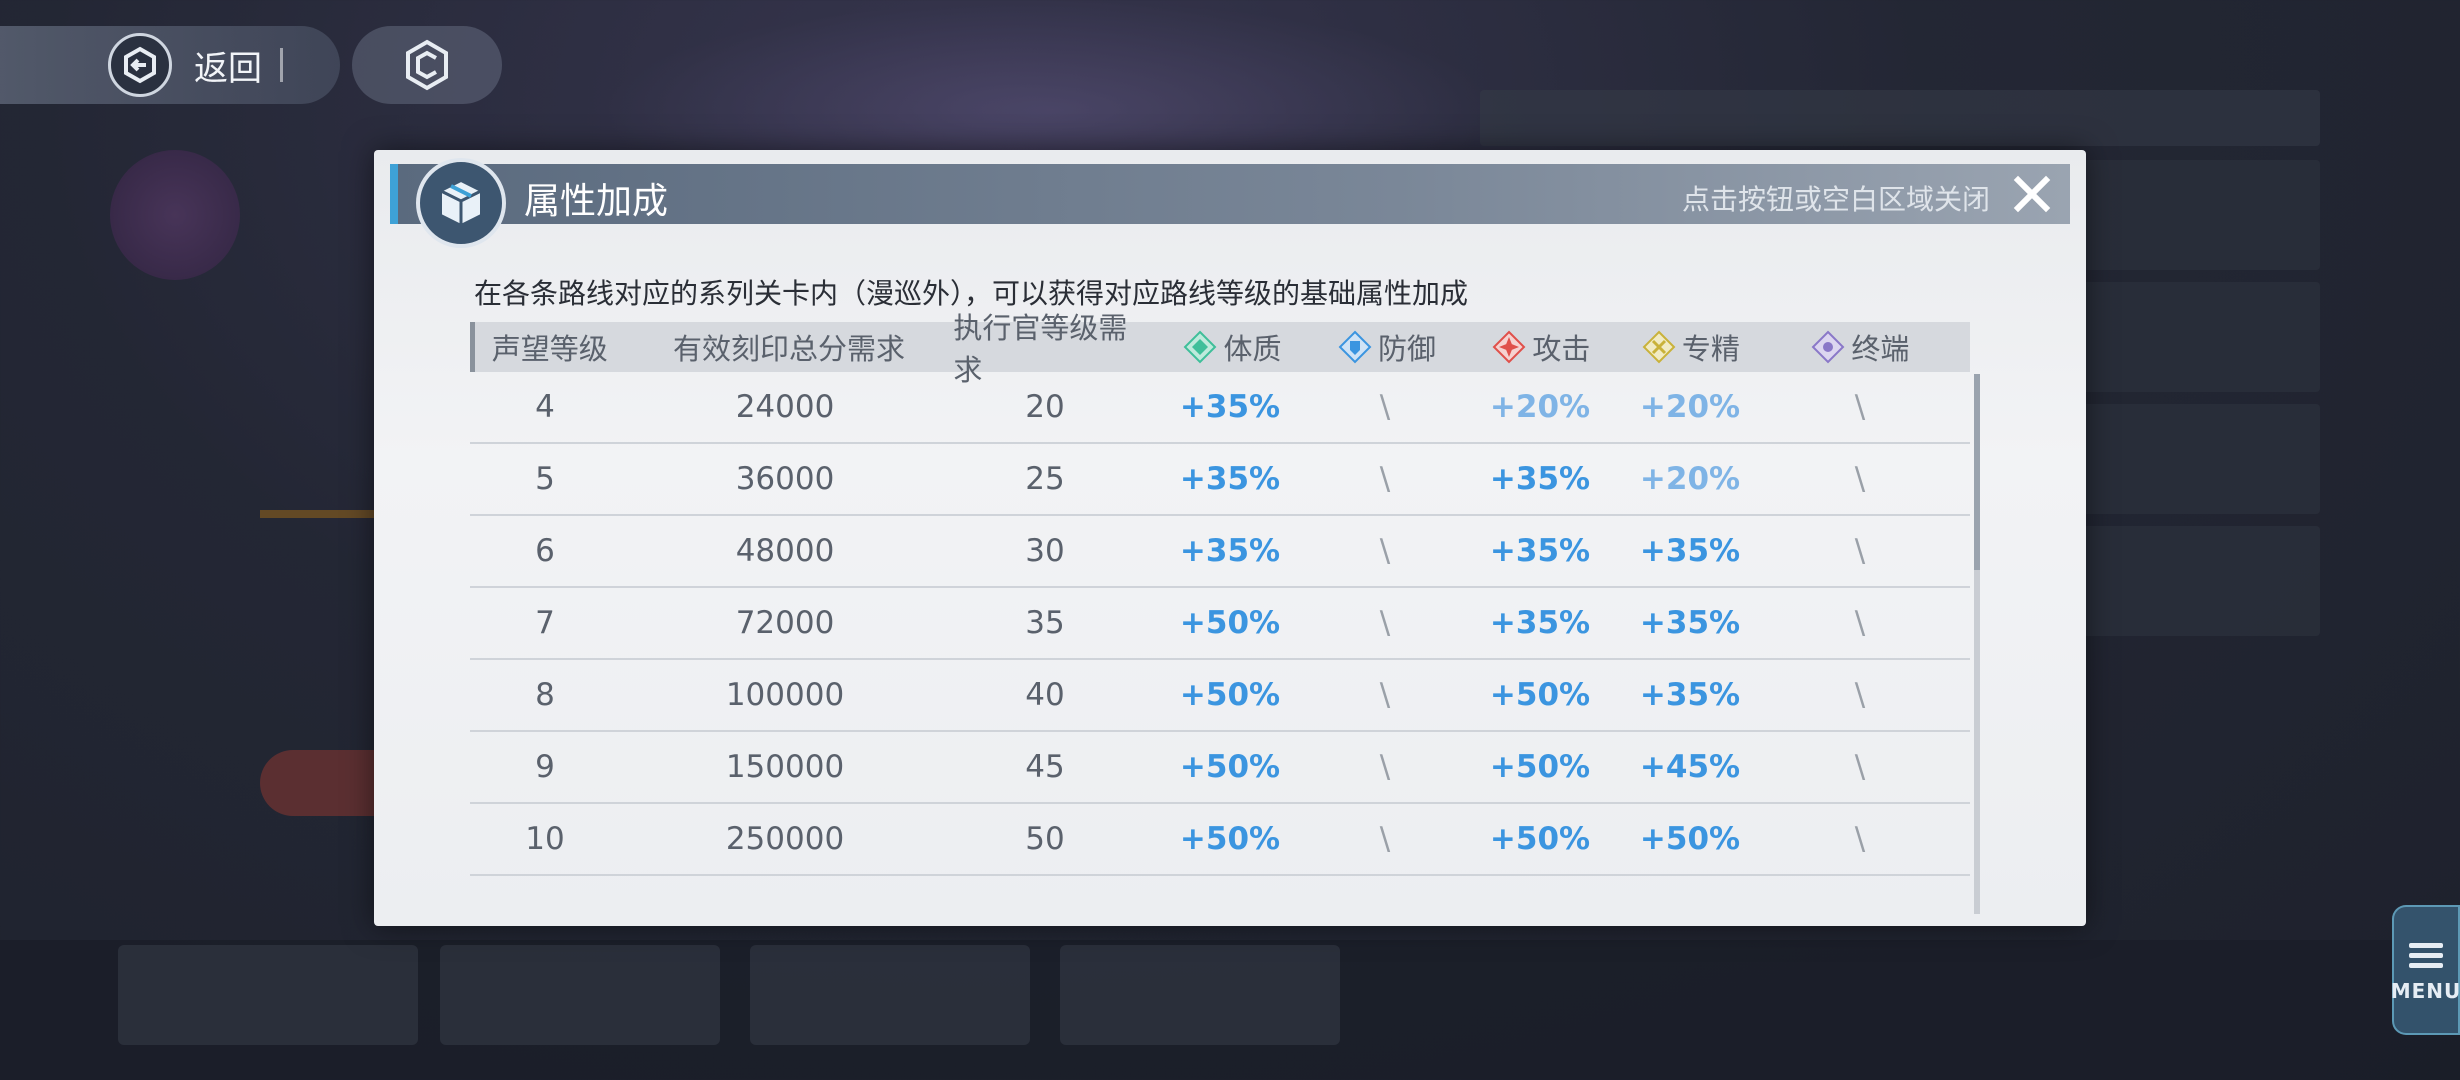  Describe the element at coordinates (1045, 479) in the screenshot. I see `cell-executor-level: 25` at that location.